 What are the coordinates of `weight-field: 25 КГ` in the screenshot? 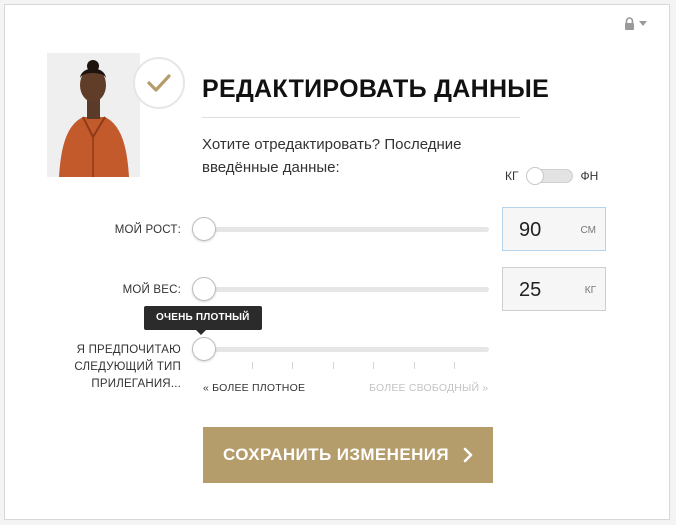 It's located at (554, 289).